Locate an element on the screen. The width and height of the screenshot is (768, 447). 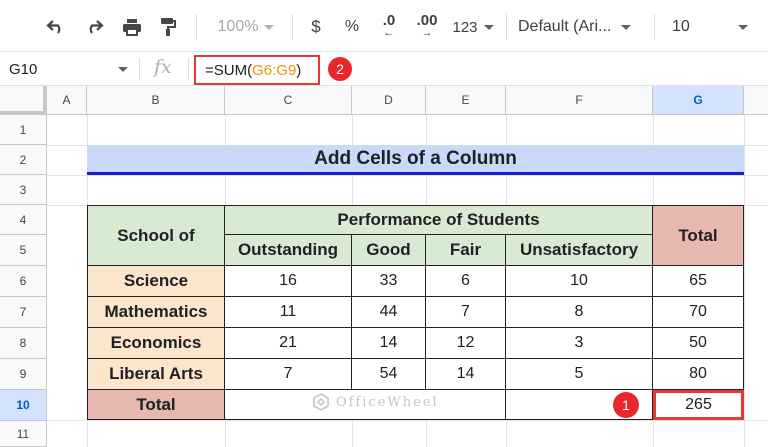
undo-icon is located at coordinates (56, 27).